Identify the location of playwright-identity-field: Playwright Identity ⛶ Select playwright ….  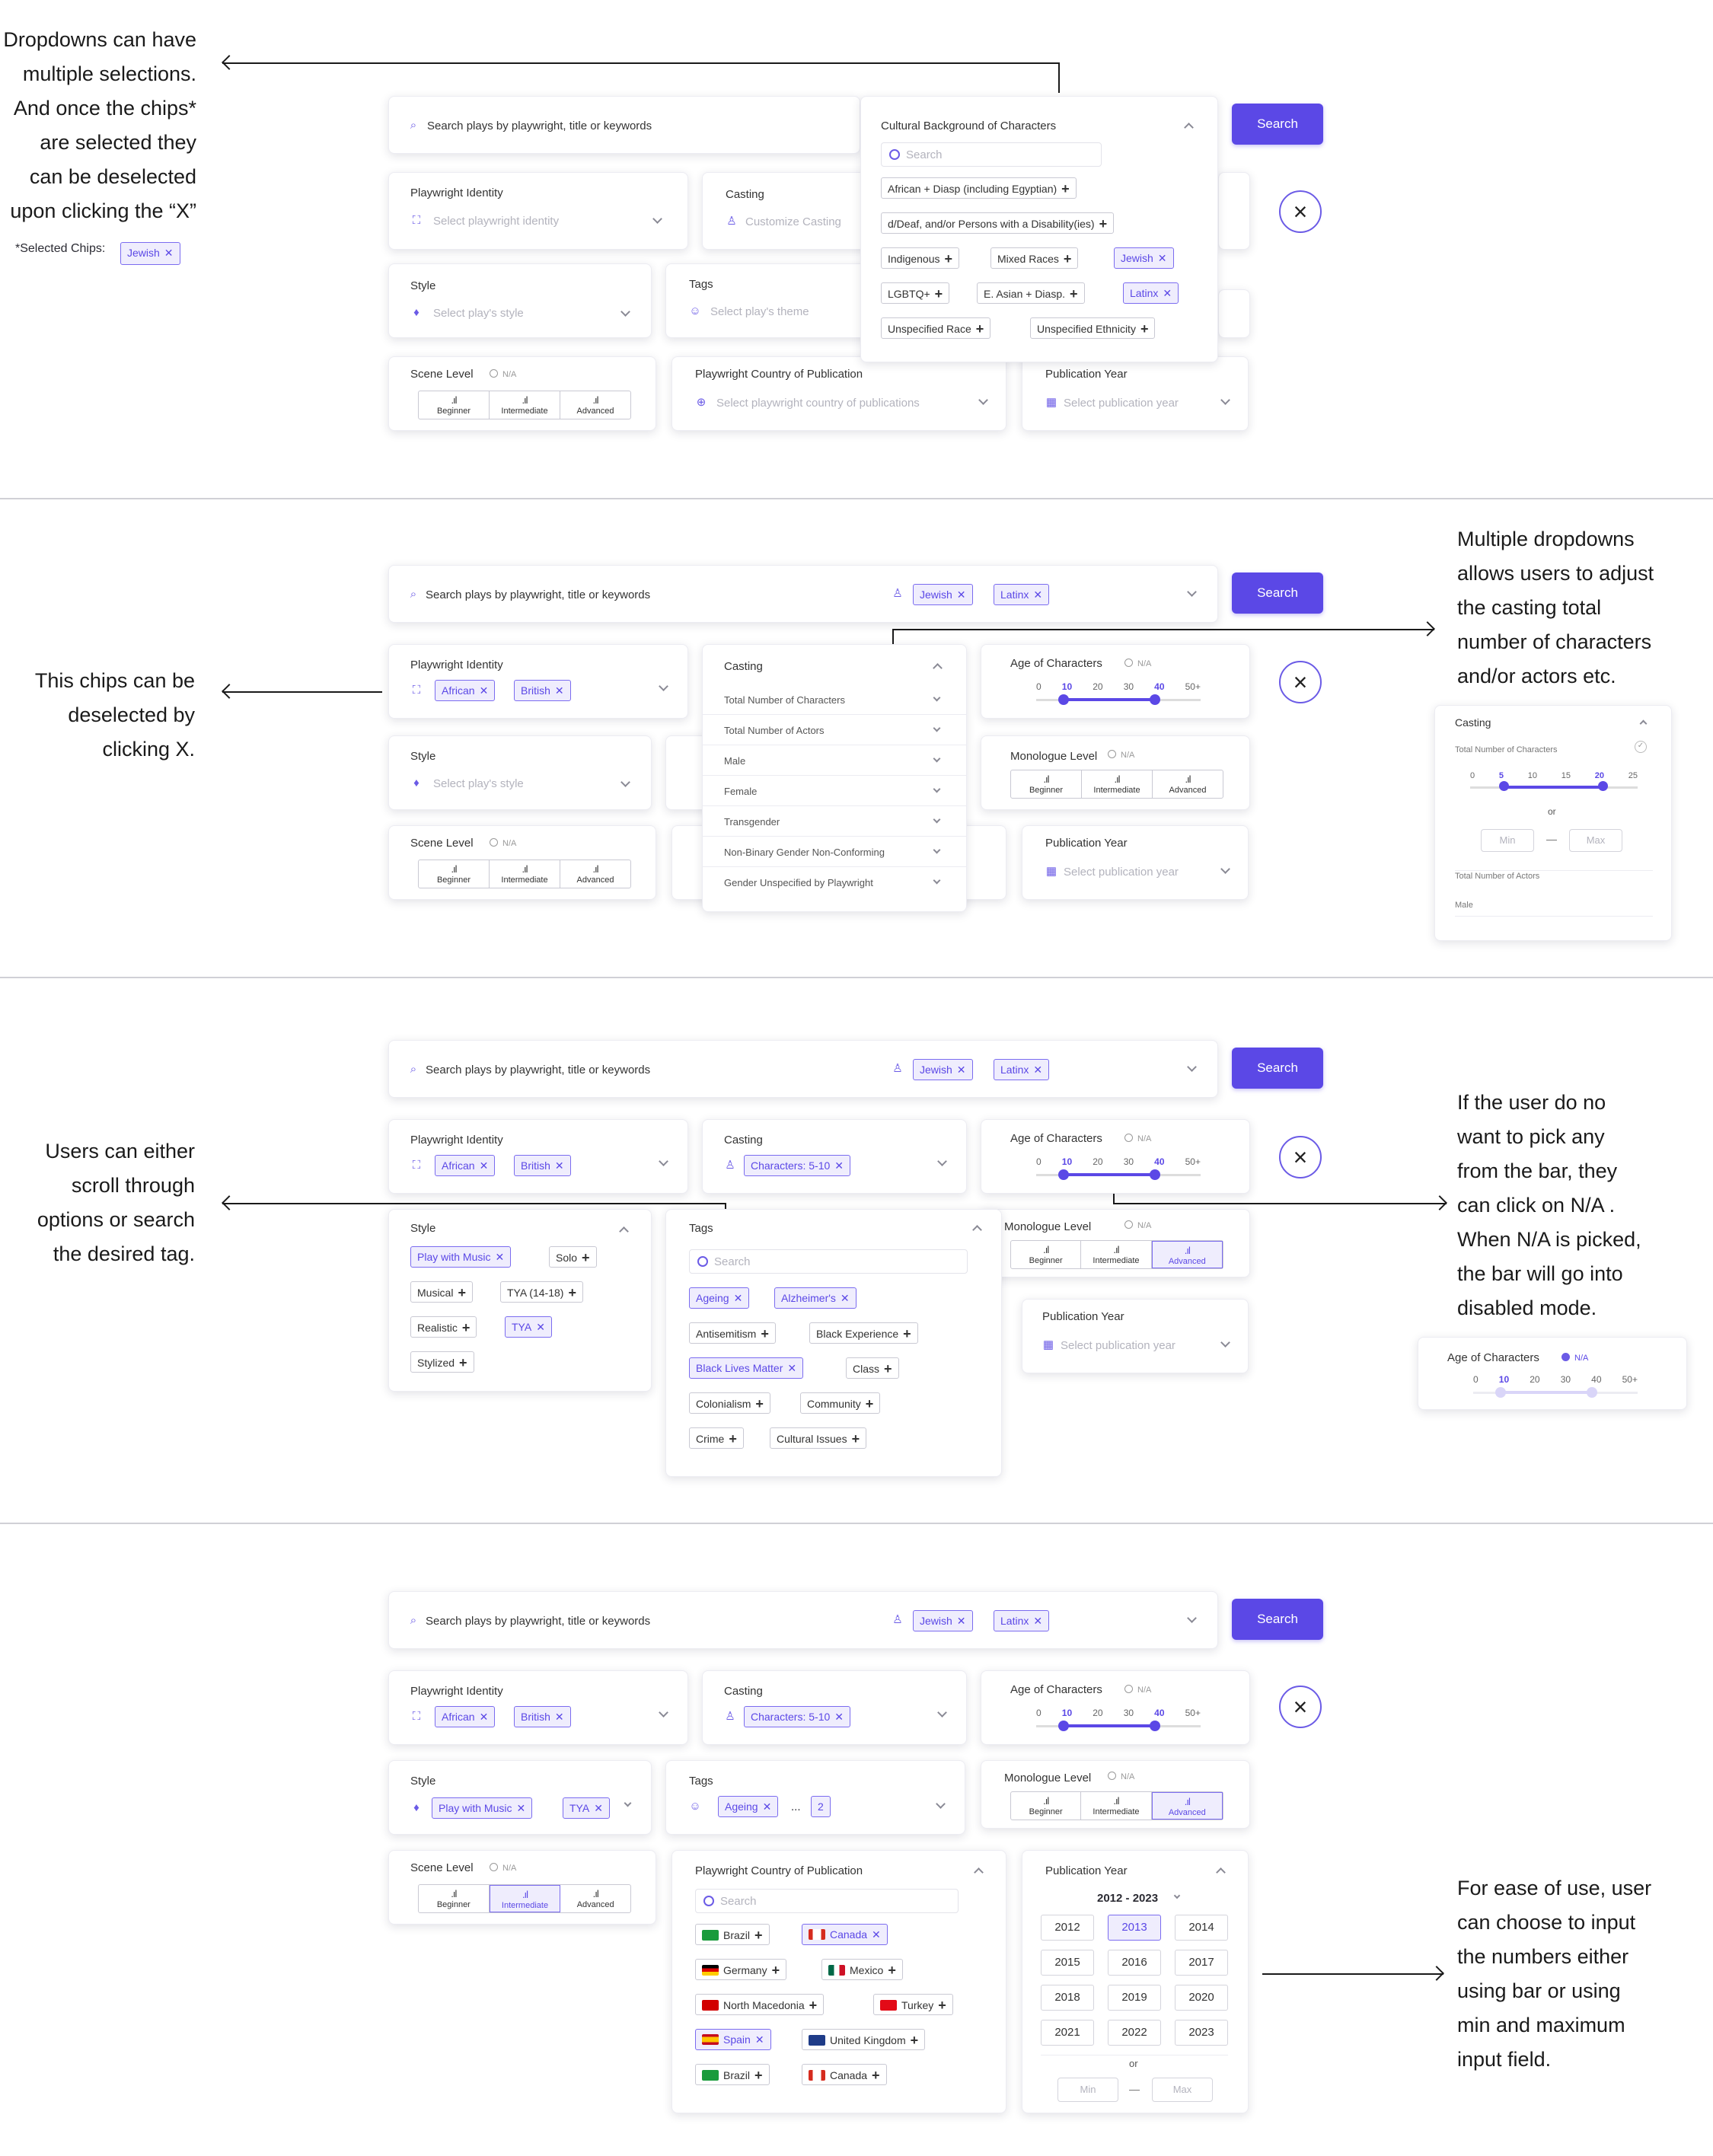
(538, 211).